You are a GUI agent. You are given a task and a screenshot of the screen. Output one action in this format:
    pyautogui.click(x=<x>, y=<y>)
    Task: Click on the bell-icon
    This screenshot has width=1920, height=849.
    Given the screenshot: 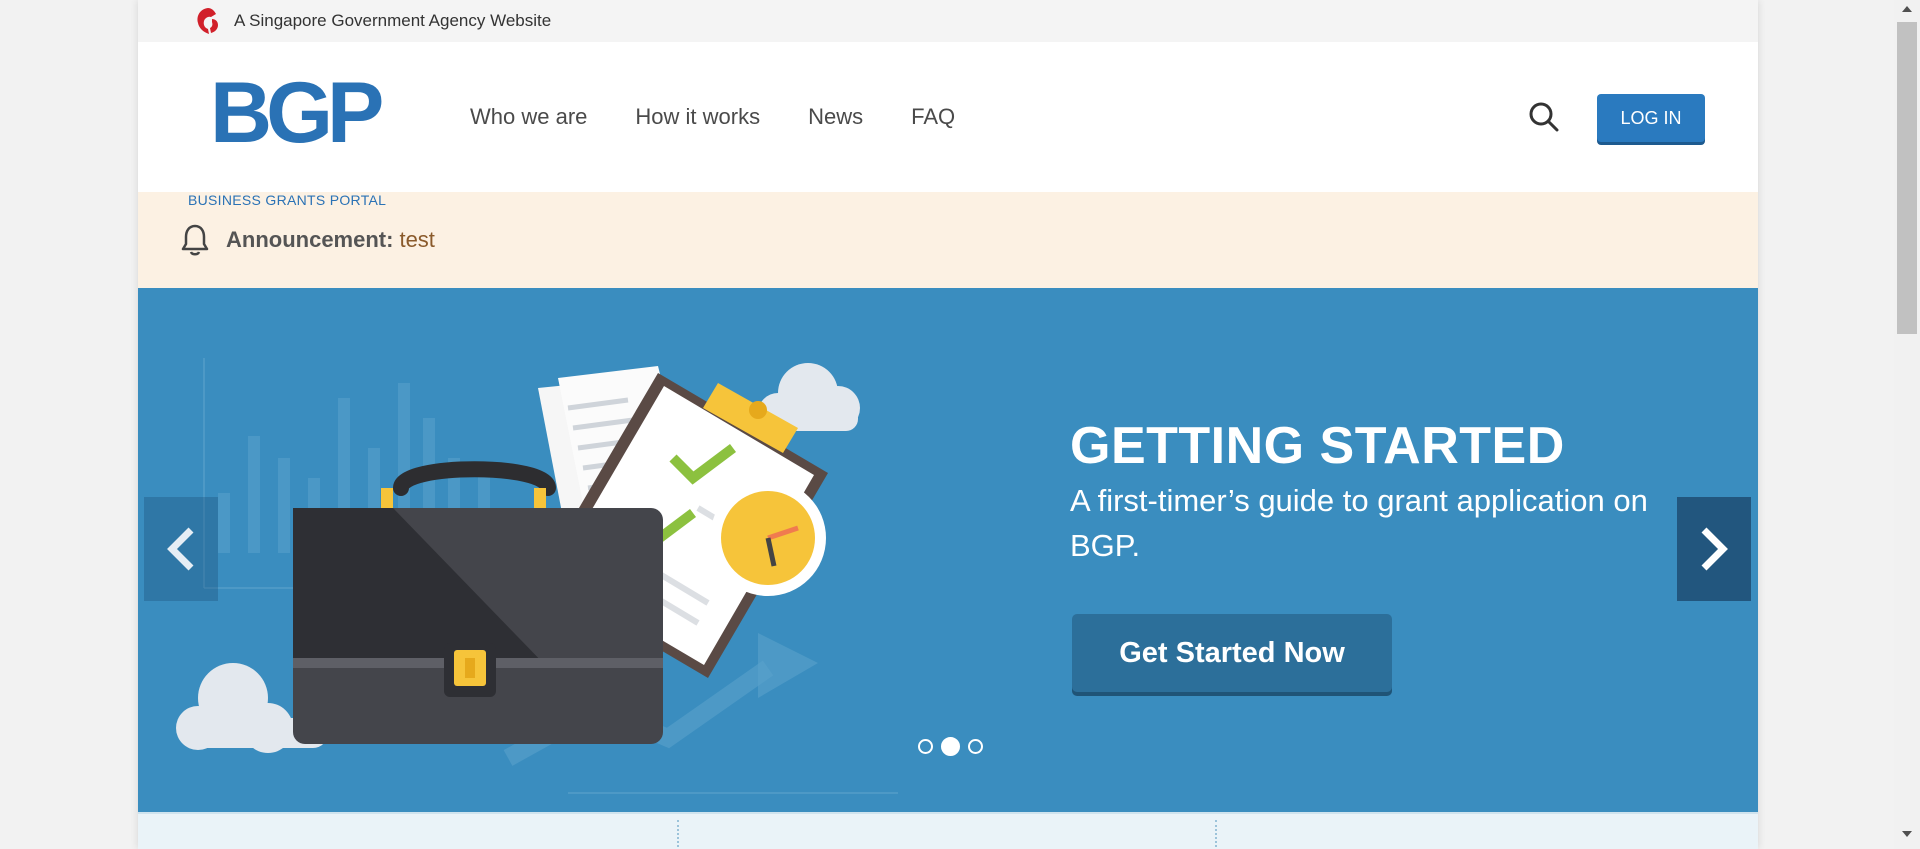 What is the action you would take?
    pyautogui.click(x=195, y=240)
    